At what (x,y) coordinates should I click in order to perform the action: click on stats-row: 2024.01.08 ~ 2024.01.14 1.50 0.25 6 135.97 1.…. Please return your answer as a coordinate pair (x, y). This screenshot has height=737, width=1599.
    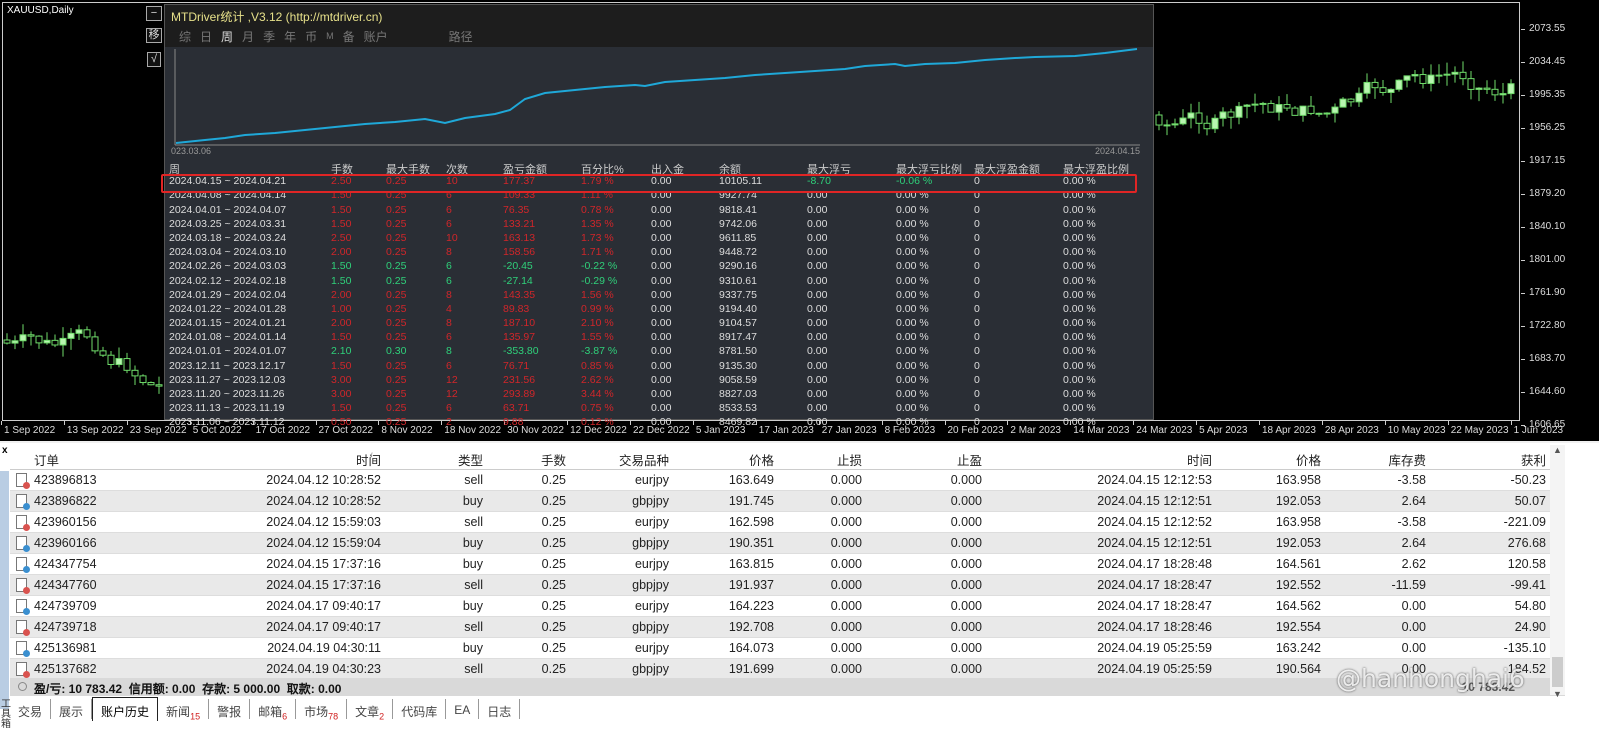
    Looking at the image, I should click on (659, 338).